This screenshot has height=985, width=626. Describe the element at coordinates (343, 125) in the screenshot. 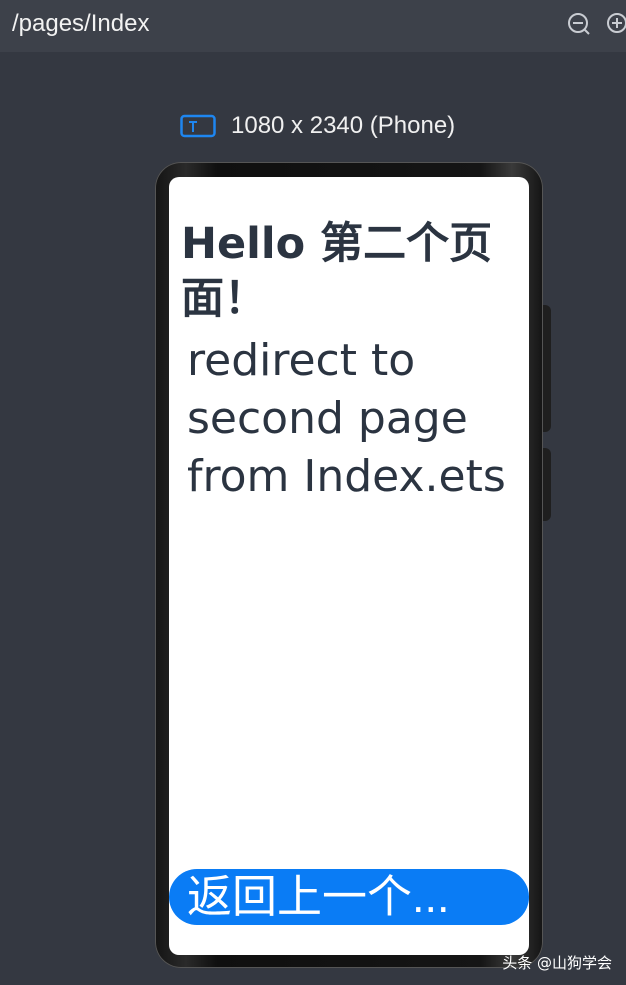

I see `device-label: 1080 x 2340 (Phone)` at that location.